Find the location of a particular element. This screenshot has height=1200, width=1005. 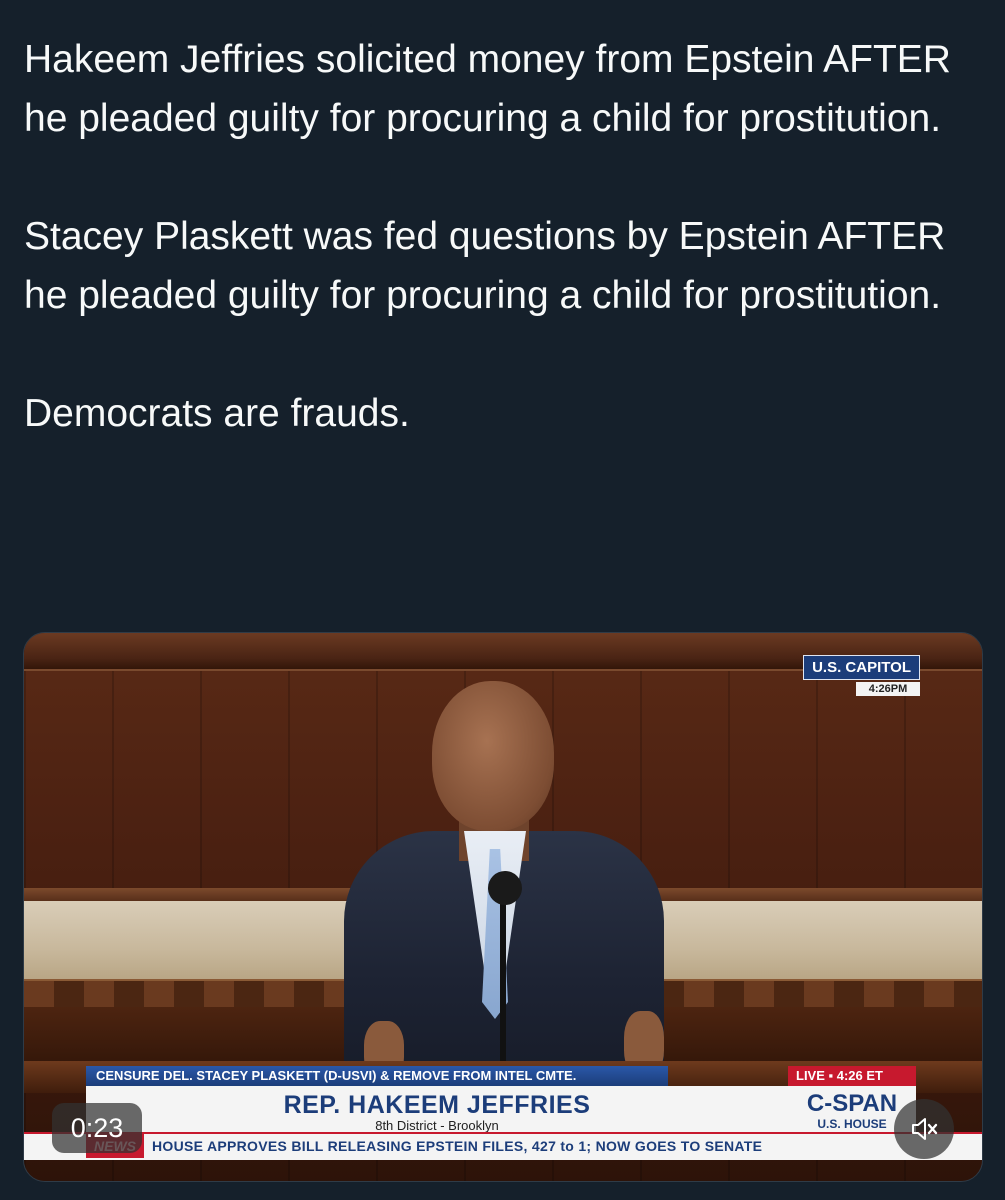

speaker-muted-icon is located at coordinates (925, 1129).